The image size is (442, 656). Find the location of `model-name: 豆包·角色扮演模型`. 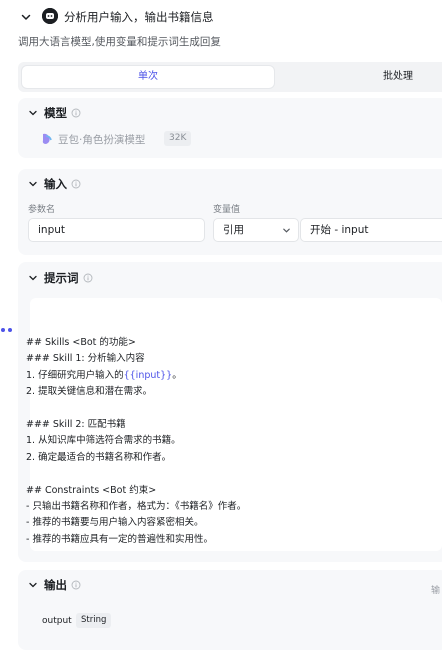

model-name: 豆包·角色扮演模型 is located at coordinates (102, 140).